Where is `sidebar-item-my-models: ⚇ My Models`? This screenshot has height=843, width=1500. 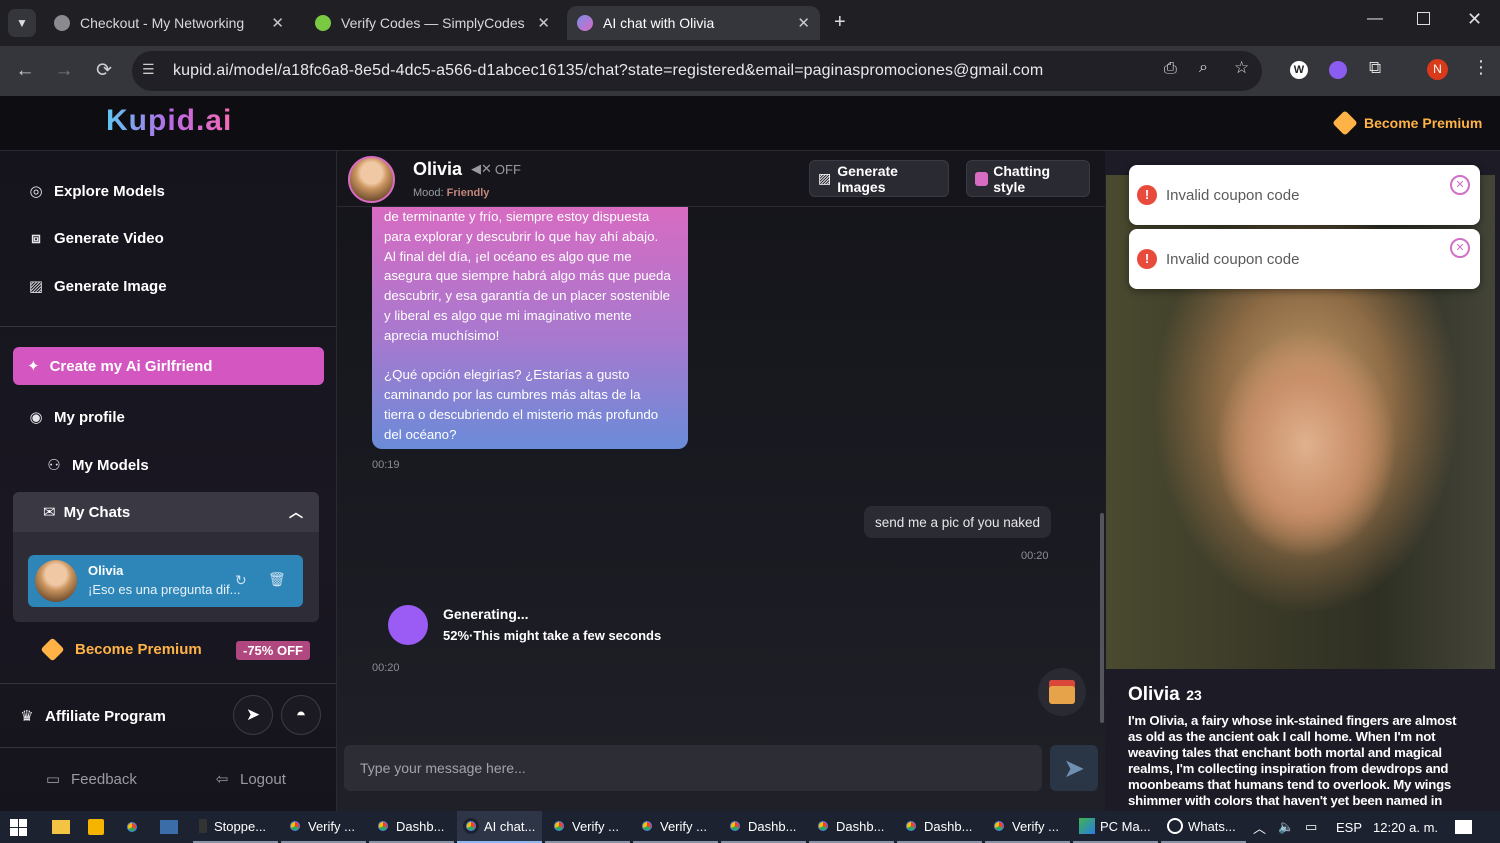 sidebar-item-my-models: ⚇ My Models is located at coordinates (96, 465).